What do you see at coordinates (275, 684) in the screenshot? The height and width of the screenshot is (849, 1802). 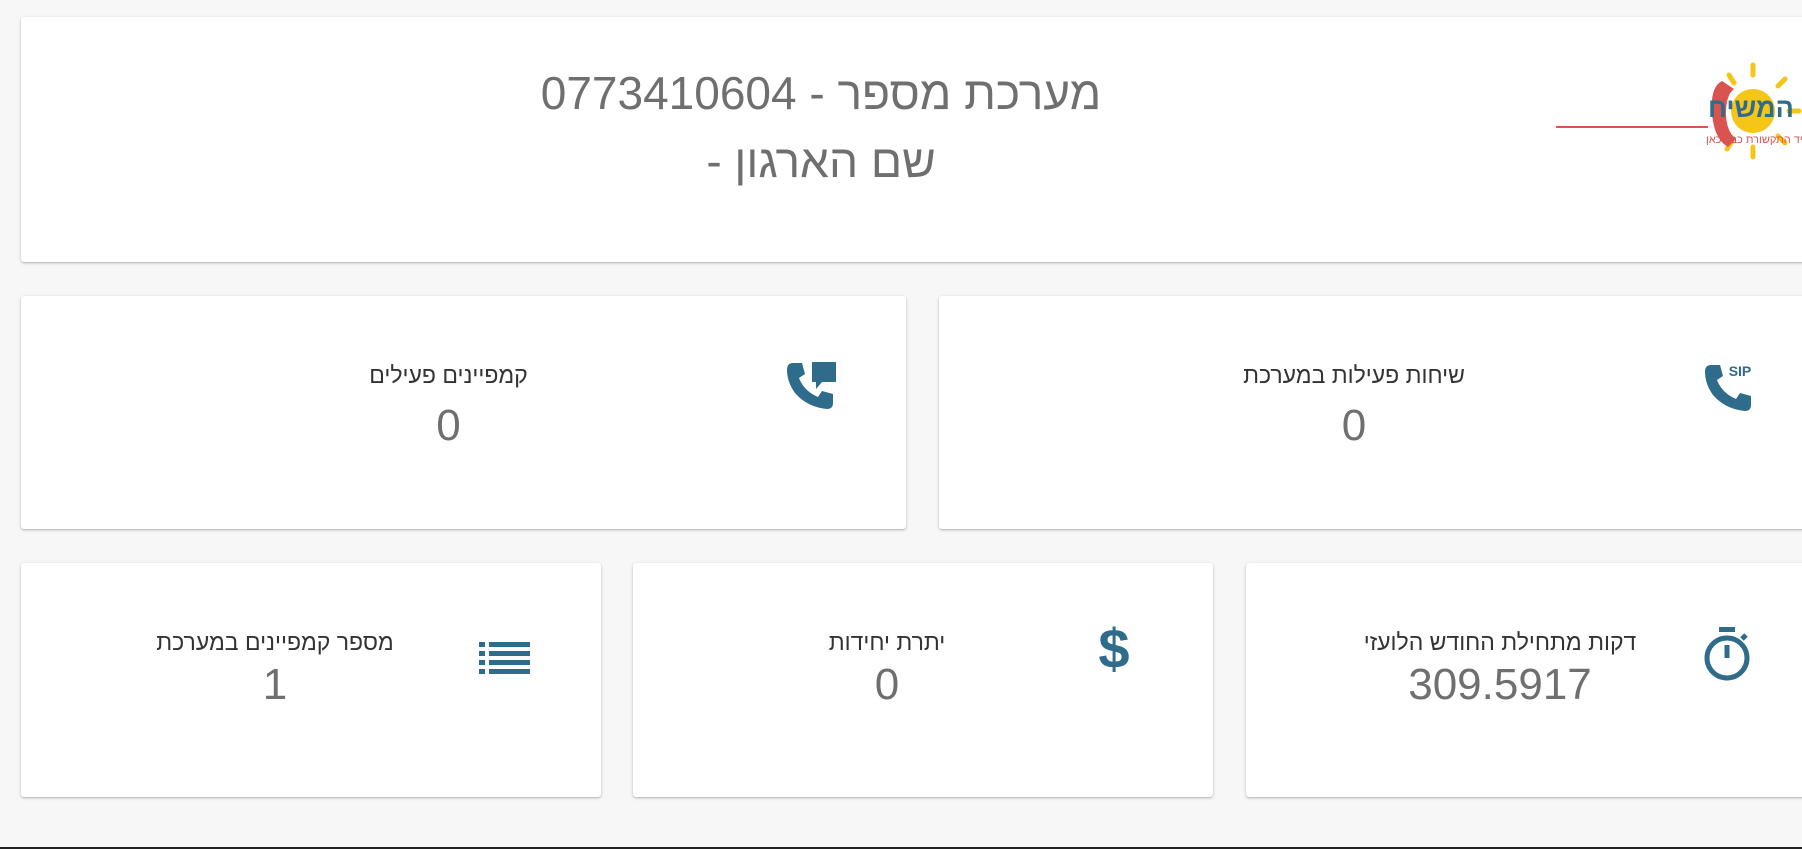 I see `campaign-count-value: 1` at bounding box center [275, 684].